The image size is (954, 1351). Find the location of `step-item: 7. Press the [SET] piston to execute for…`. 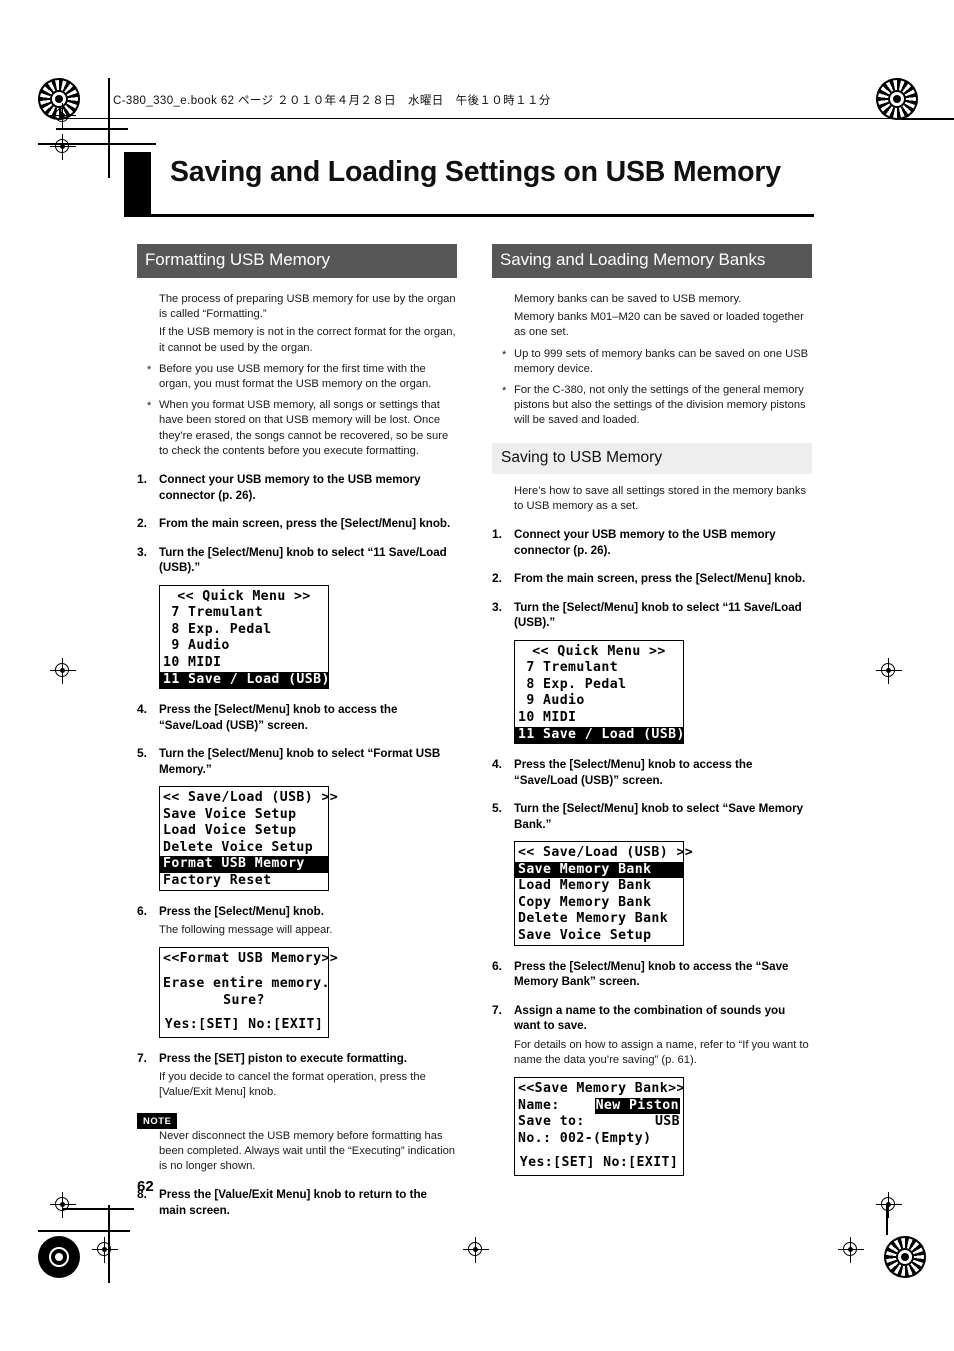

step-item: 7. Press the [SET] piston to execute for… is located at coordinates (297, 1076).